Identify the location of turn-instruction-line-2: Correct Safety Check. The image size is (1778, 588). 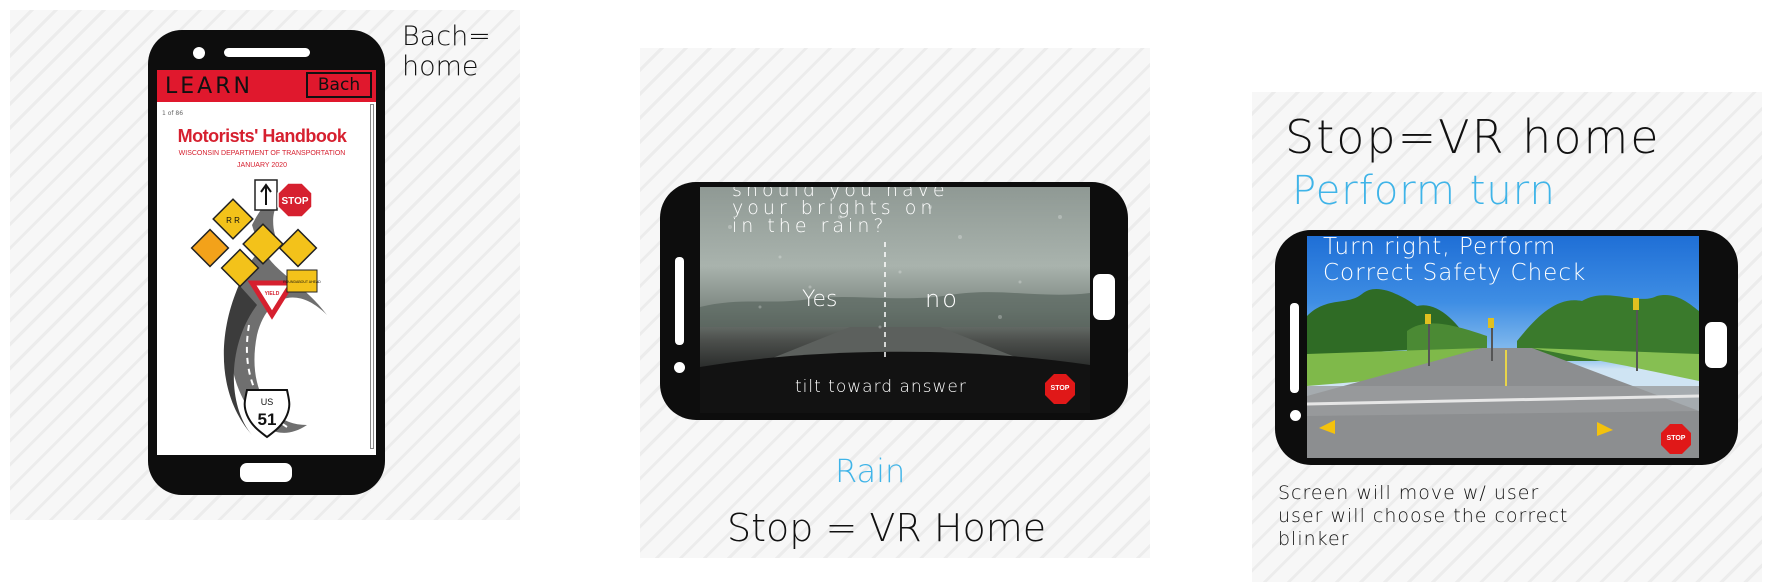
(1455, 273).